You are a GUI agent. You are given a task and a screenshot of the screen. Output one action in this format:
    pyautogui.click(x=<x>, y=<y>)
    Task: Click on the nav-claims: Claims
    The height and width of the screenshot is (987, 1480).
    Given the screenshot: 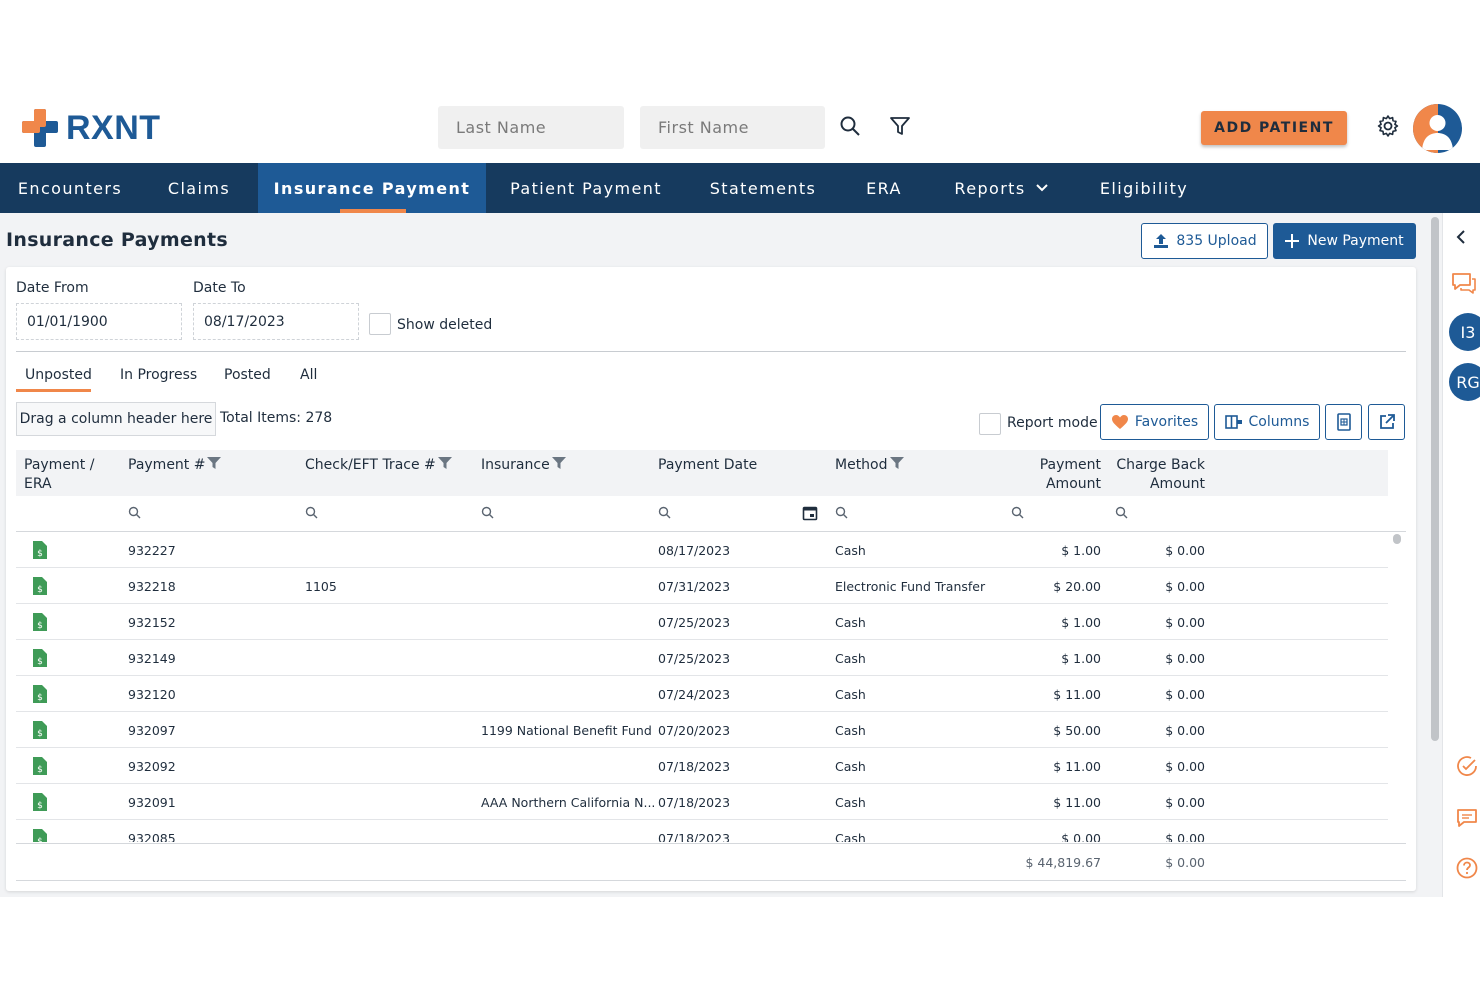 What is the action you would take?
    pyautogui.click(x=199, y=188)
    